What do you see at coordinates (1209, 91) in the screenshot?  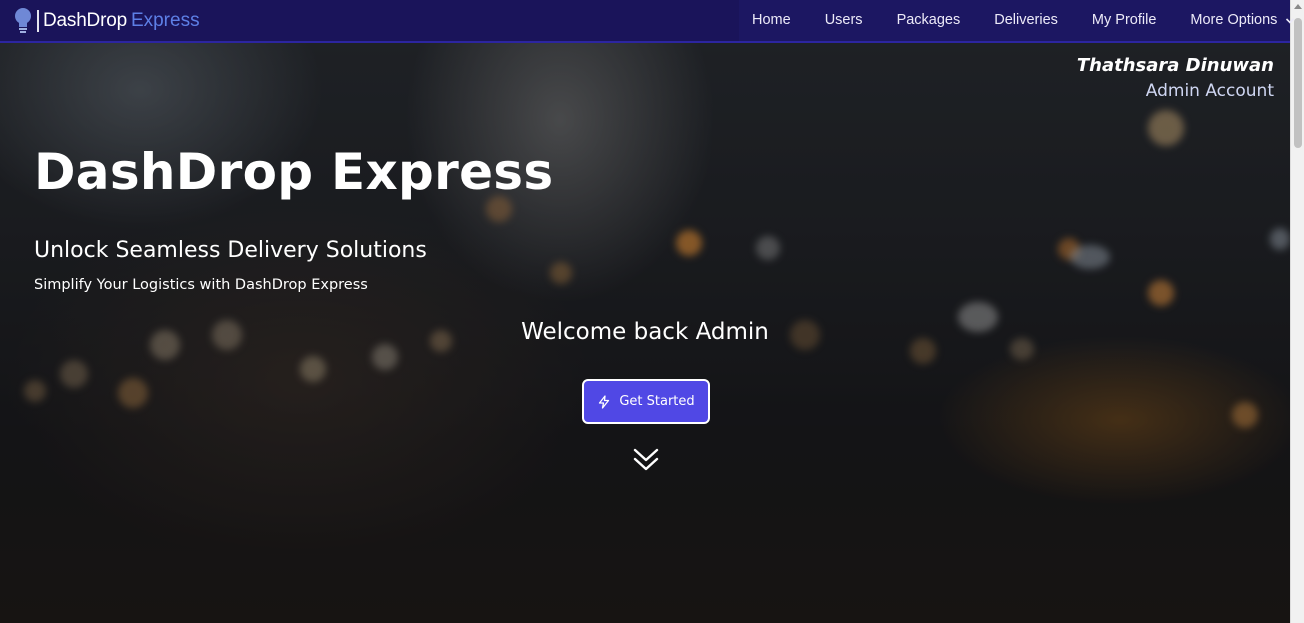 I see `account-role: Admin Account` at bounding box center [1209, 91].